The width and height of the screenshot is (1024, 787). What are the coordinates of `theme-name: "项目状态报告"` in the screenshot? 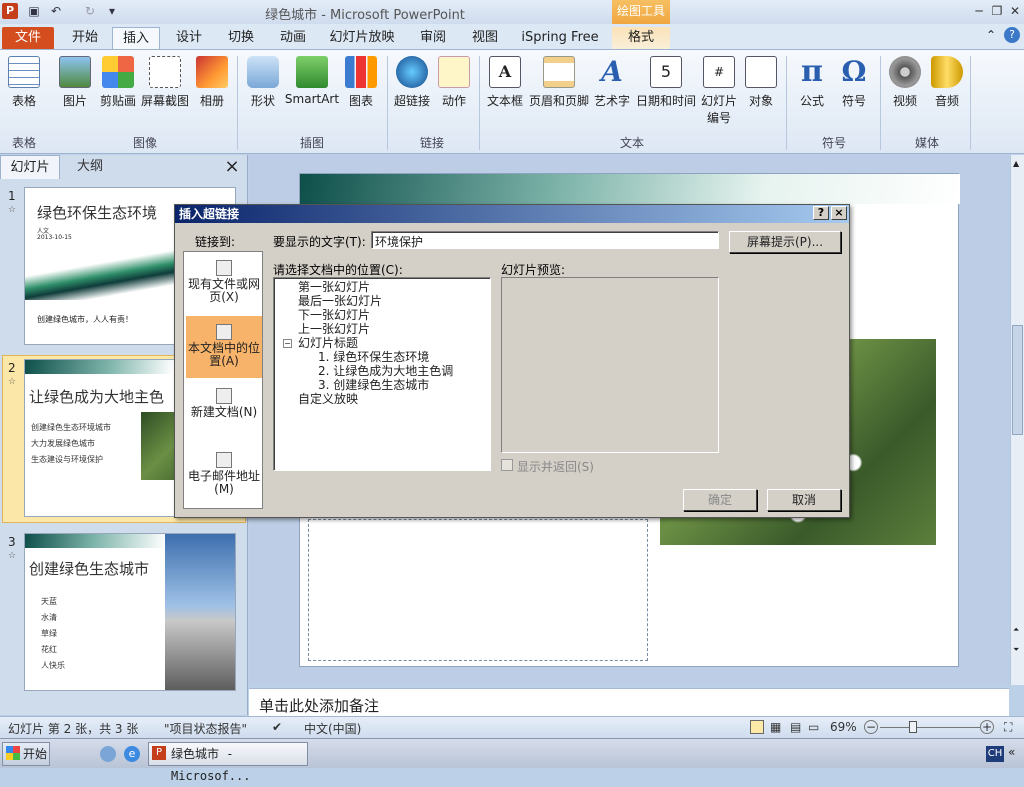 It's located at (205, 728).